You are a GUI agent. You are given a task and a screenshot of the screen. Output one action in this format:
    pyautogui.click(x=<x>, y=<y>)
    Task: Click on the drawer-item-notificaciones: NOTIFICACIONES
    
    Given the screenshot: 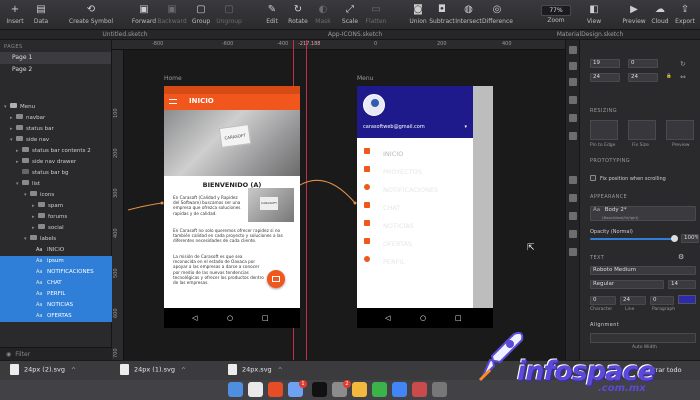 What is the action you would take?
    pyautogui.click(x=415, y=187)
    